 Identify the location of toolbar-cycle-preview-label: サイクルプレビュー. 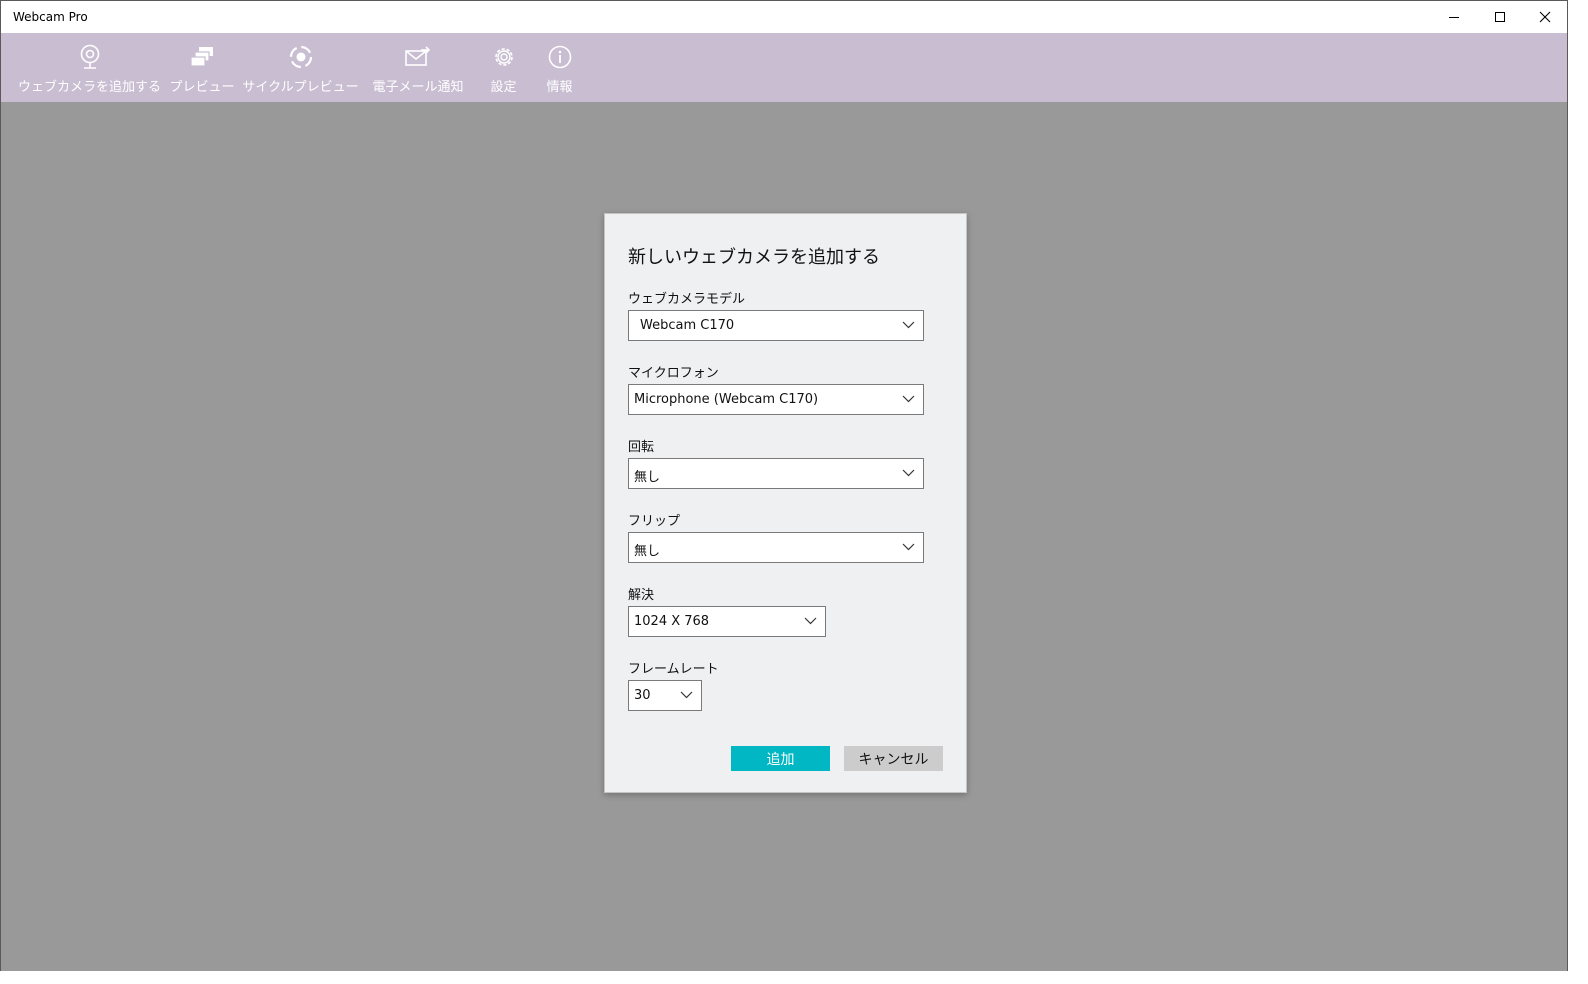
(300, 87).